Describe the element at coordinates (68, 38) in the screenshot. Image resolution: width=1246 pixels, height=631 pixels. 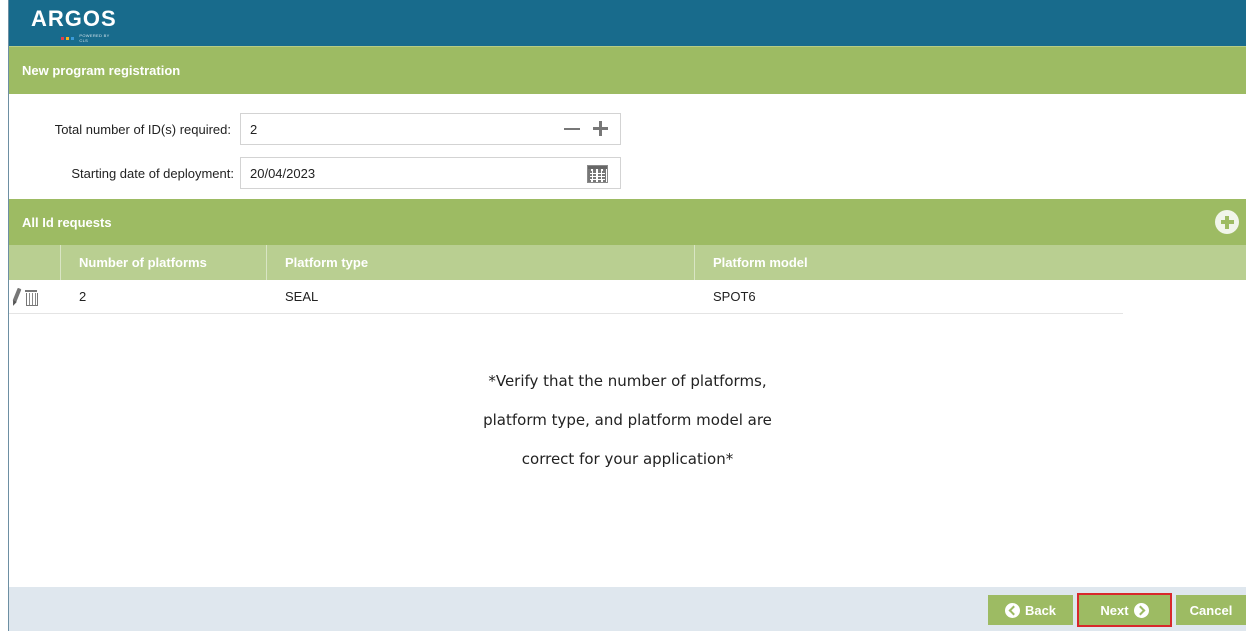
I see `logo-dot-yellow` at that location.